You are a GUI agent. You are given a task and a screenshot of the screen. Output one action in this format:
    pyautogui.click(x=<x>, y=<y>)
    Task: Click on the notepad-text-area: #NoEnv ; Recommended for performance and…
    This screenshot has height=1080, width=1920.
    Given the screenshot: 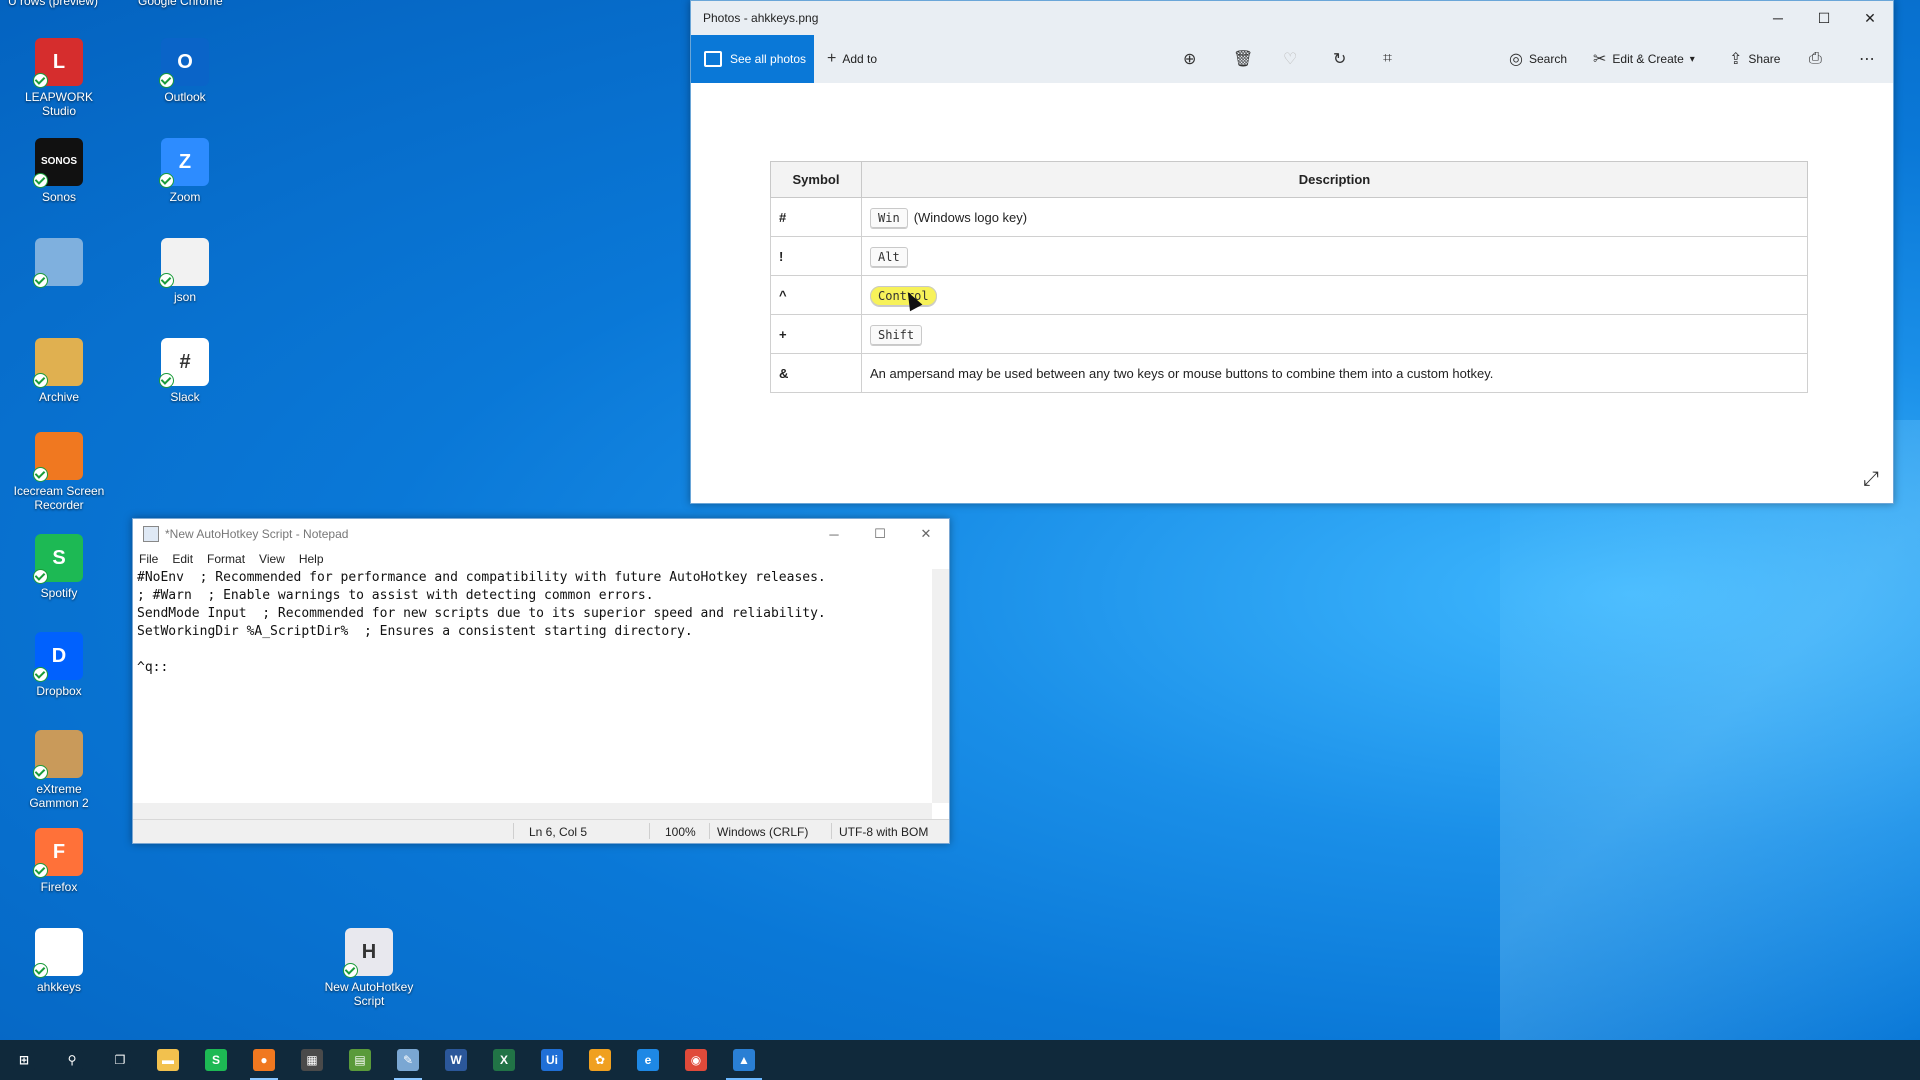 What is the action you would take?
    pyautogui.click(x=534, y=686)
    